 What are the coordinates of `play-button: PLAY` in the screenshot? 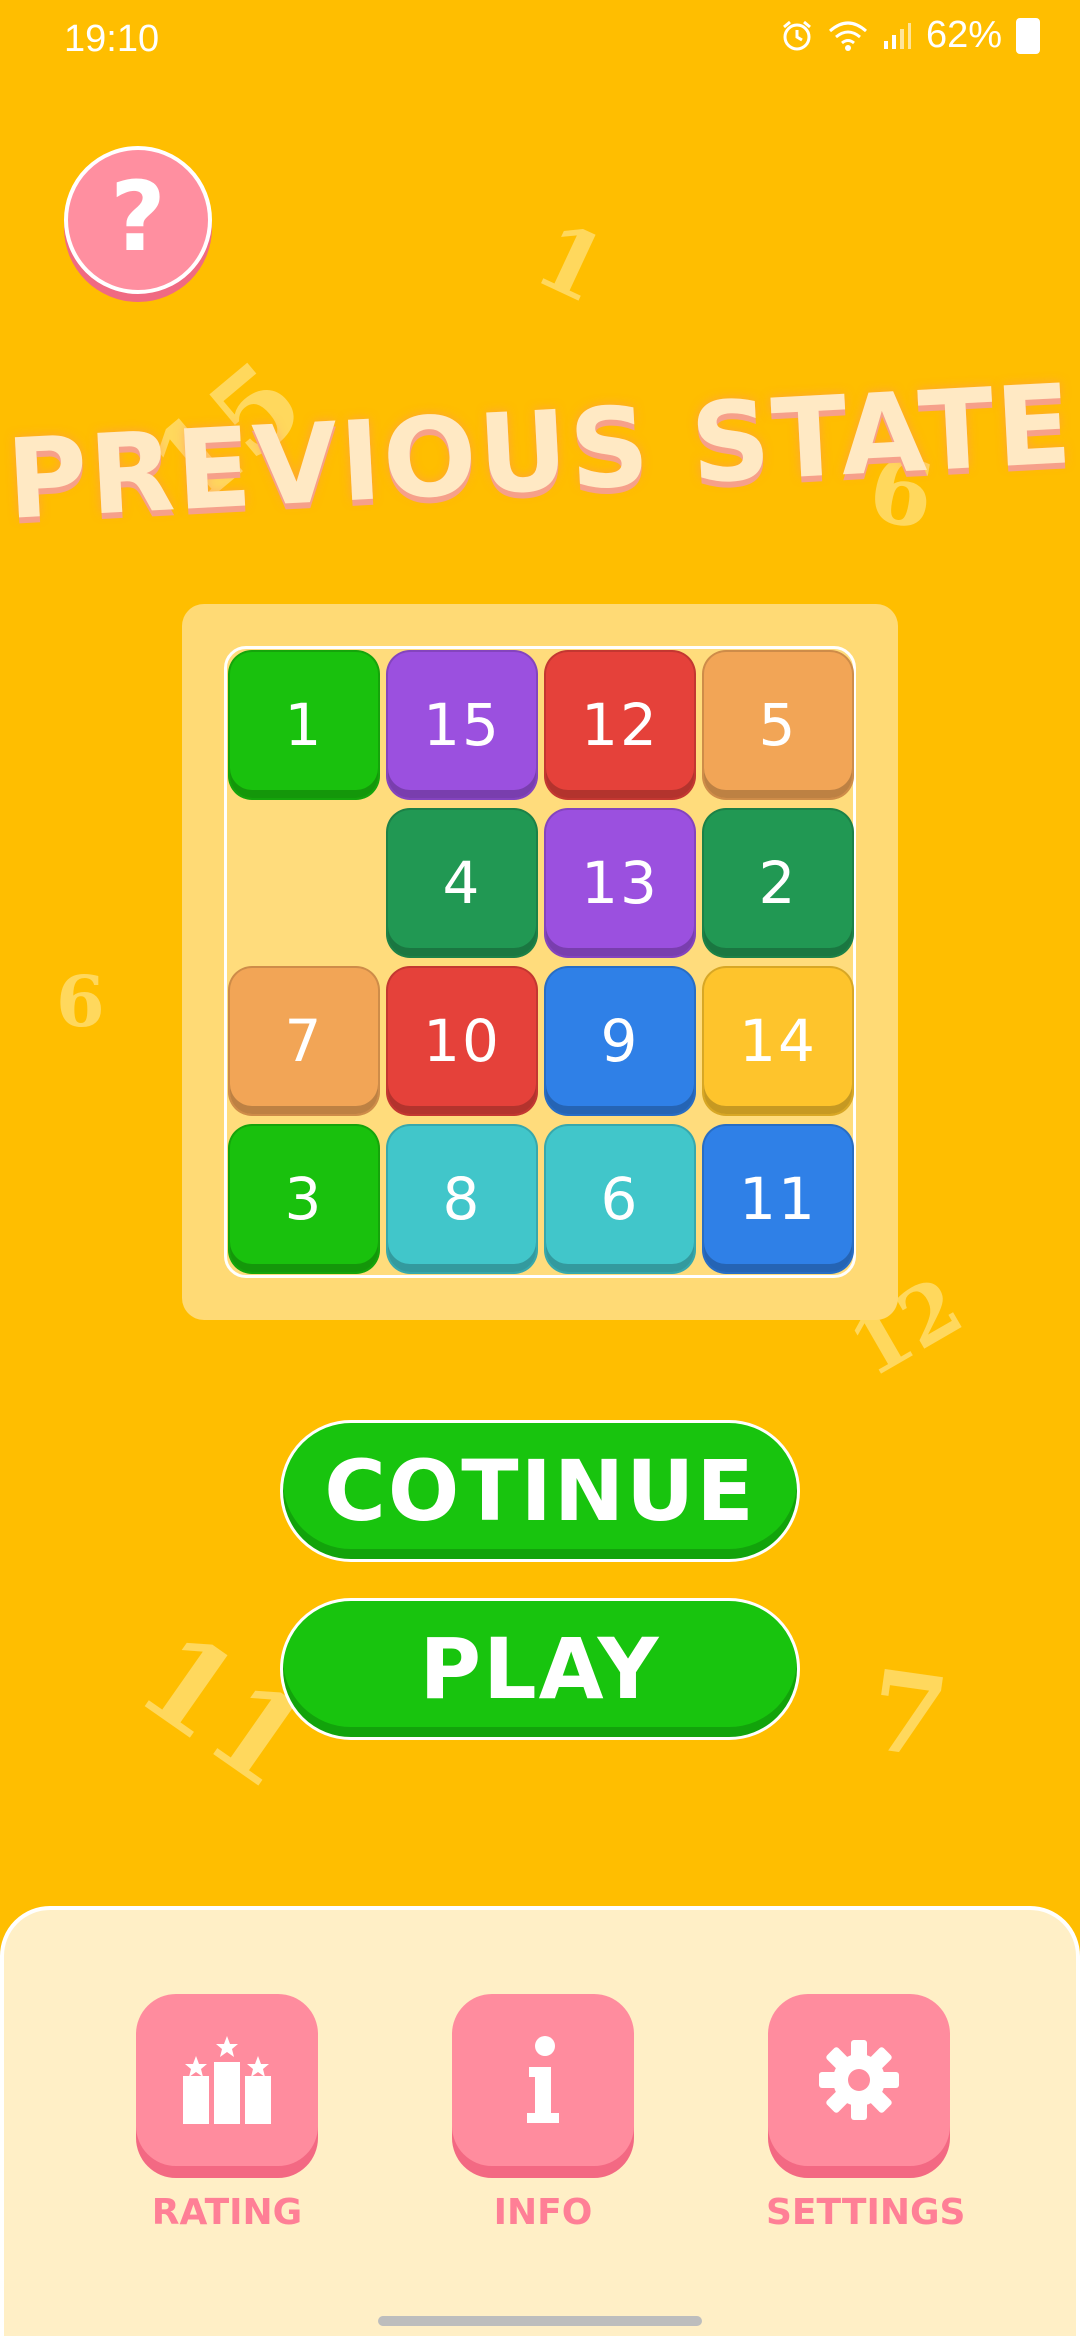 It's located at (540, 1669).